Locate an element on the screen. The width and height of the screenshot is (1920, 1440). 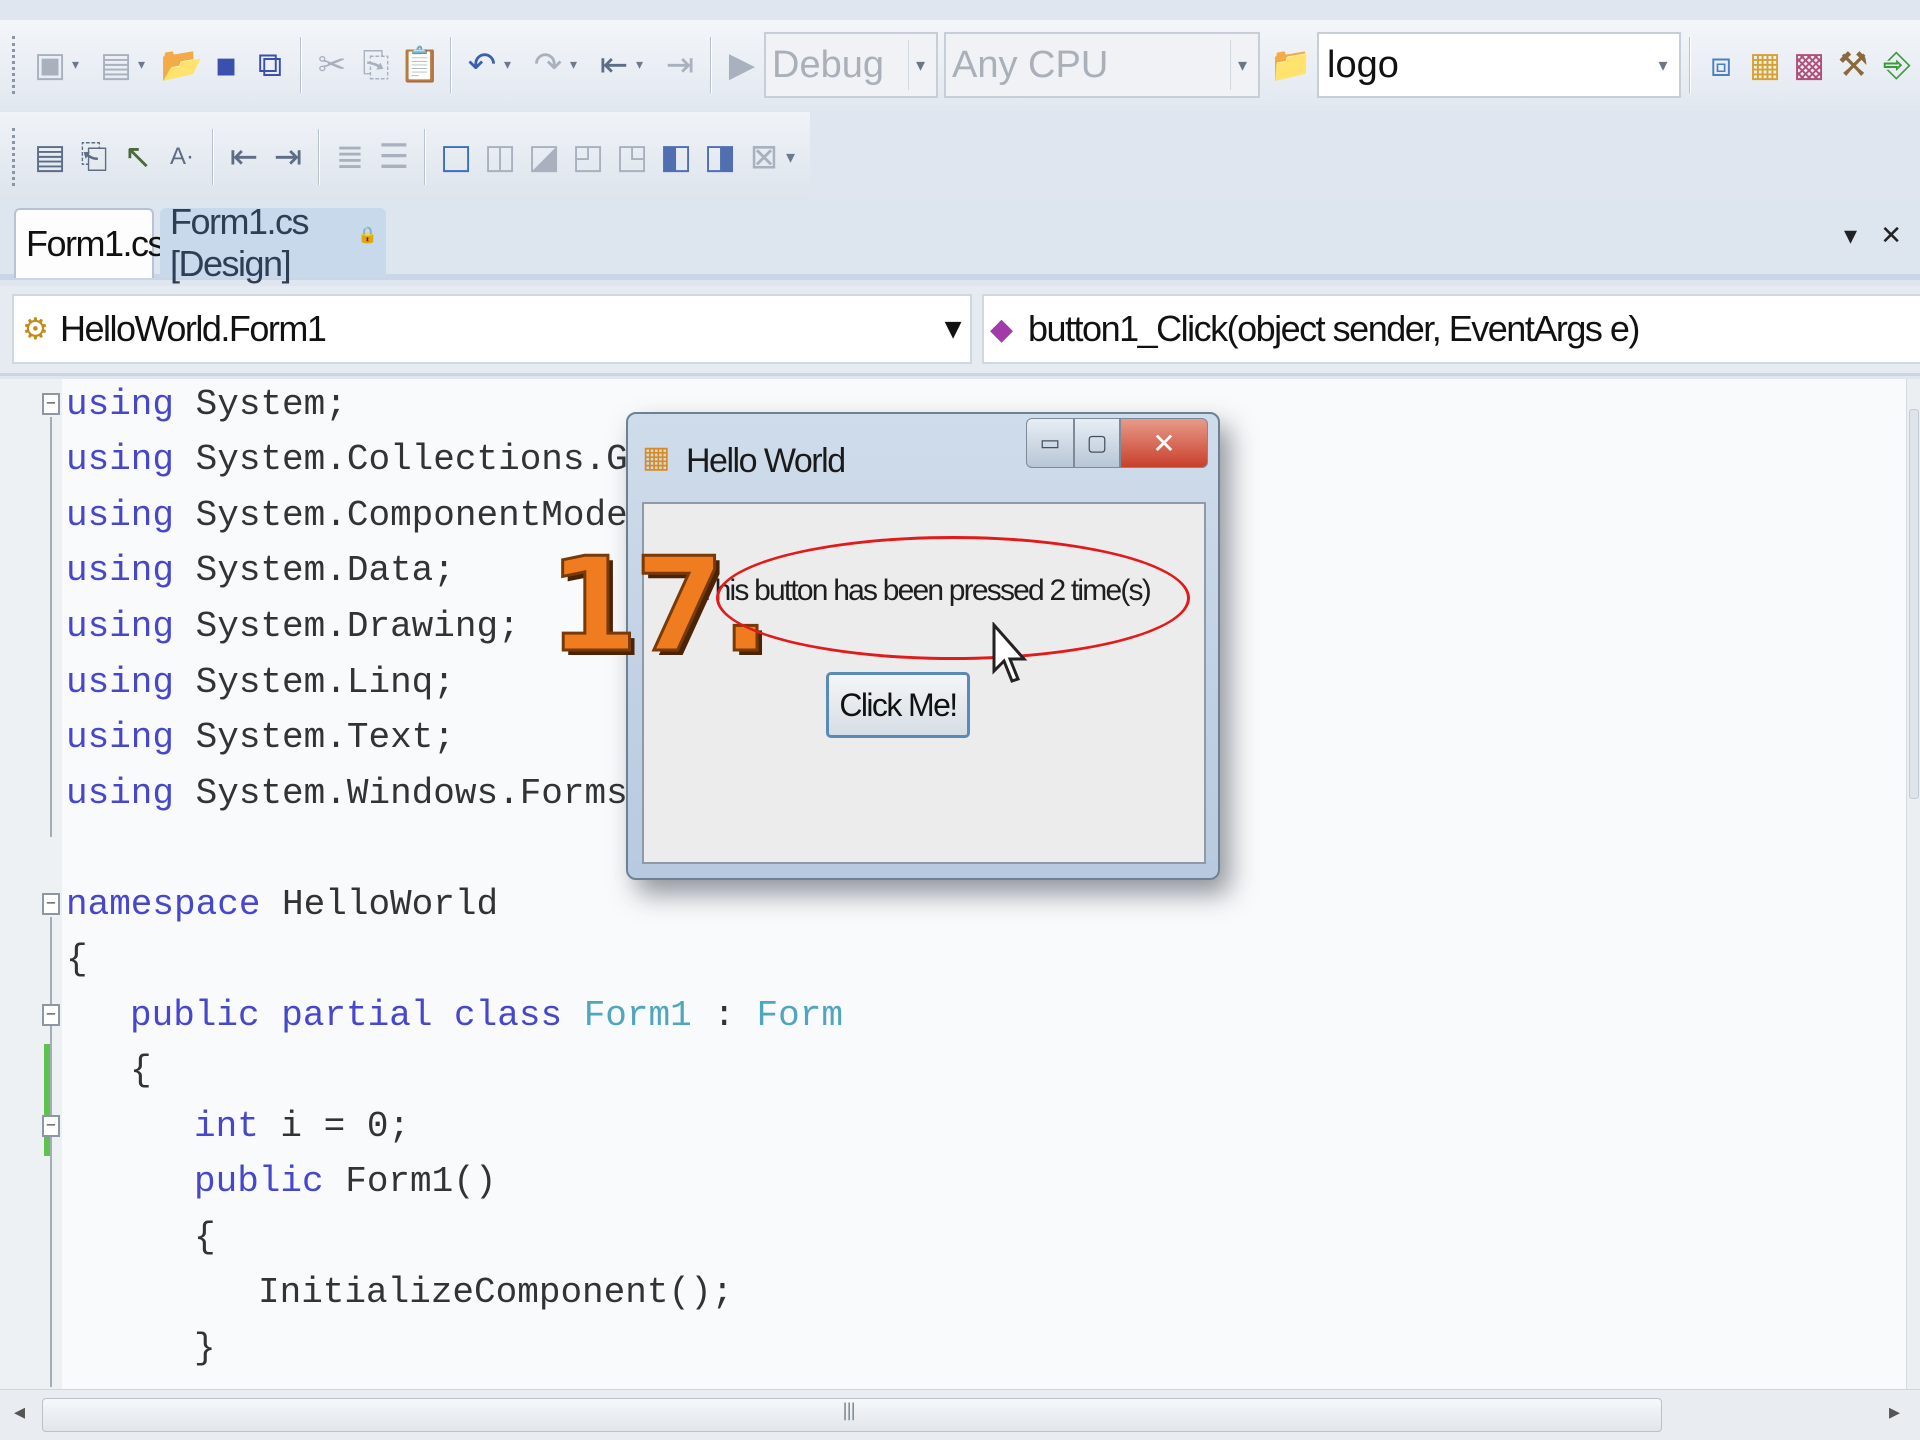
new-project-dropdown-icon: ▾ is located at coordinates (79, 65).